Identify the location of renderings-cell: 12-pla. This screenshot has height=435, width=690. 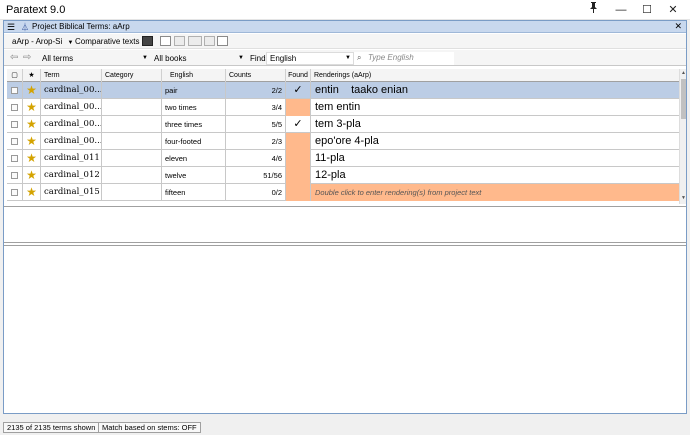
(495, 175).